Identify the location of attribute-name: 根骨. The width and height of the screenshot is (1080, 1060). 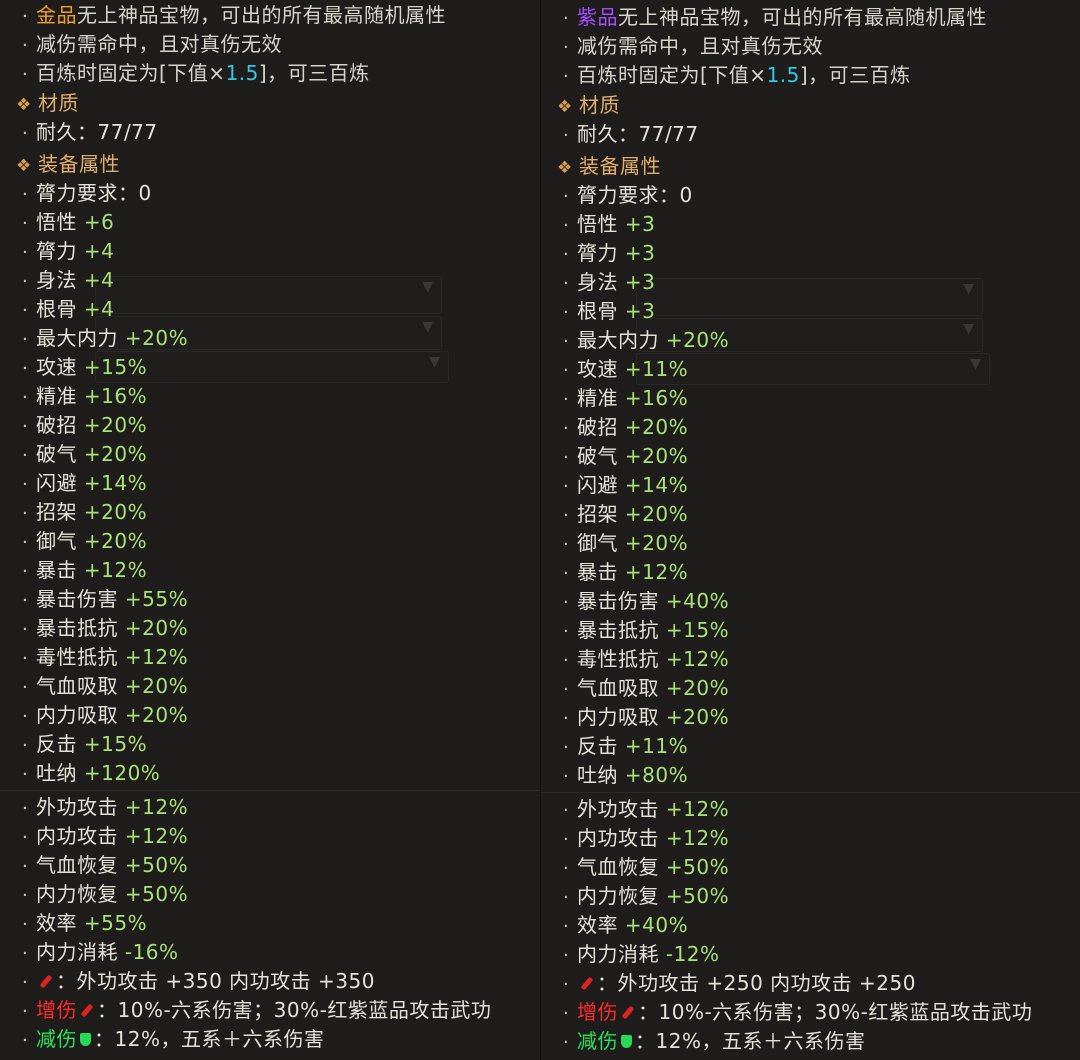
(56, 309).